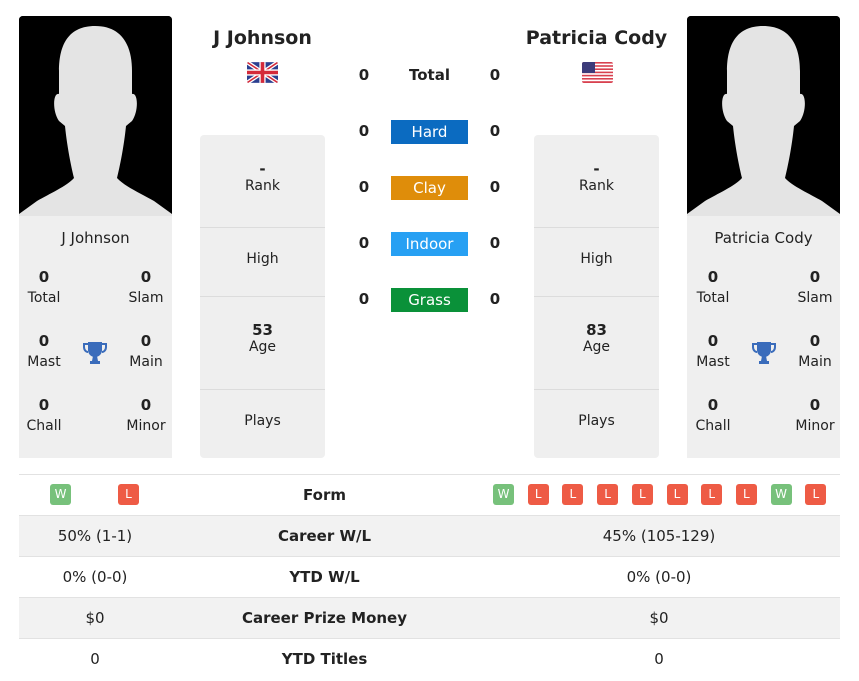  Describe the element at coordinates (596, 181) in the screenshot. I see `player2-rank: - Rank` at that location.